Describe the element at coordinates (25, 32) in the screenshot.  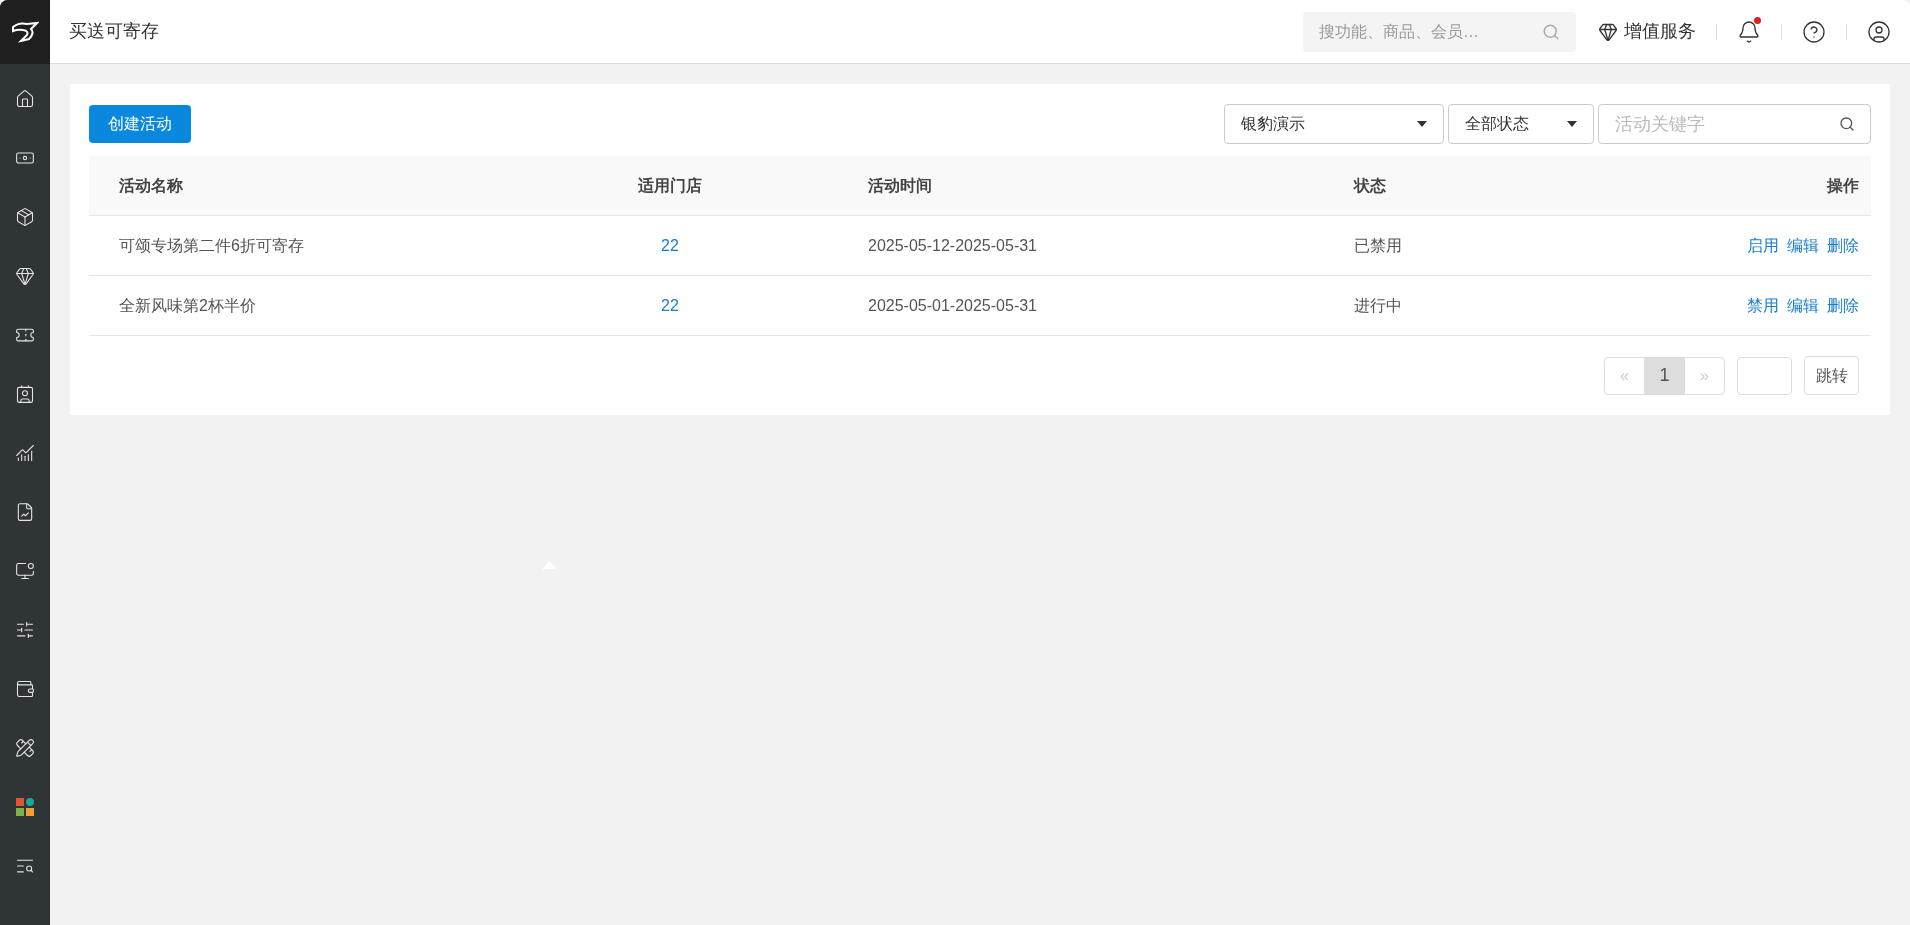
I see `logo-icon` at that location.